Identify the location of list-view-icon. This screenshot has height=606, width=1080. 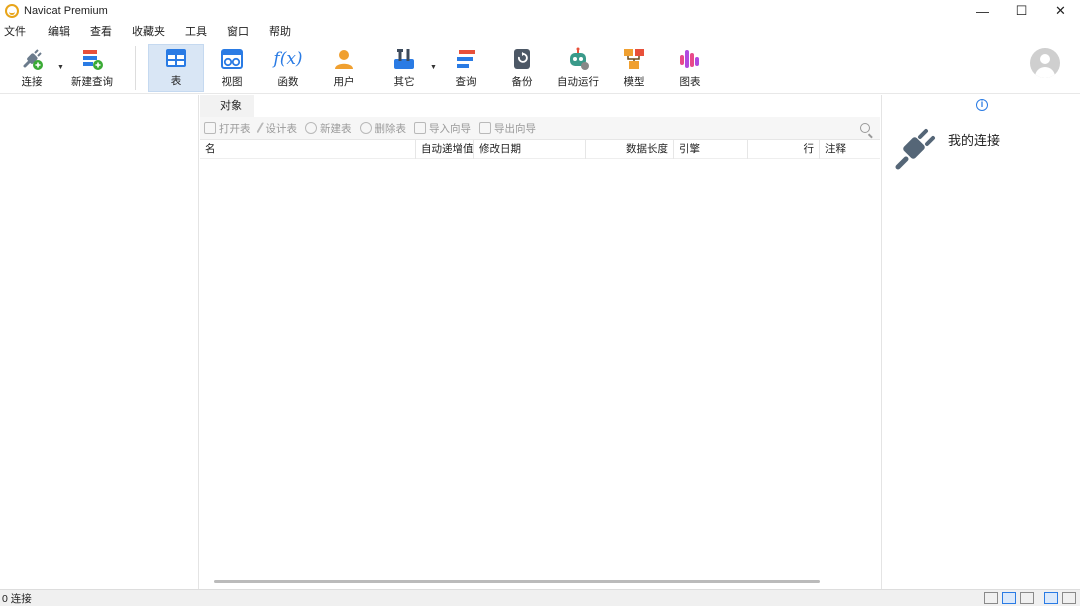
(1009, 598).